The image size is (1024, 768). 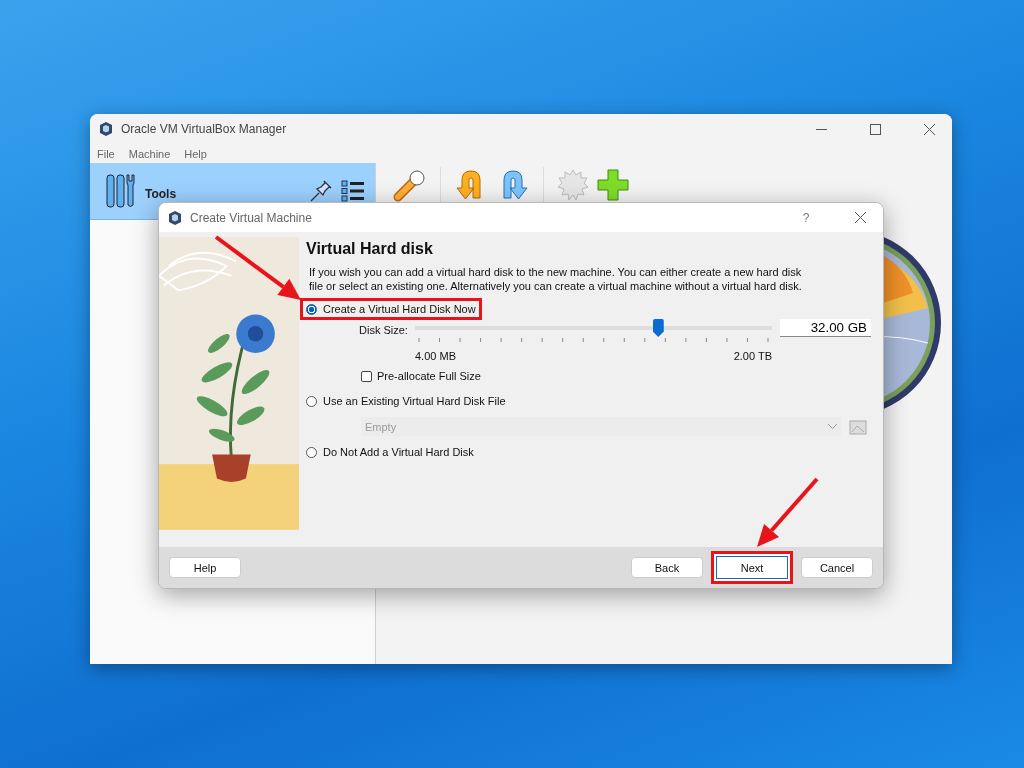 What do you see at coordinates (837, 567) in the screenshot?
I see `dialog-button: Cancel` at bounding box center [837, 567].